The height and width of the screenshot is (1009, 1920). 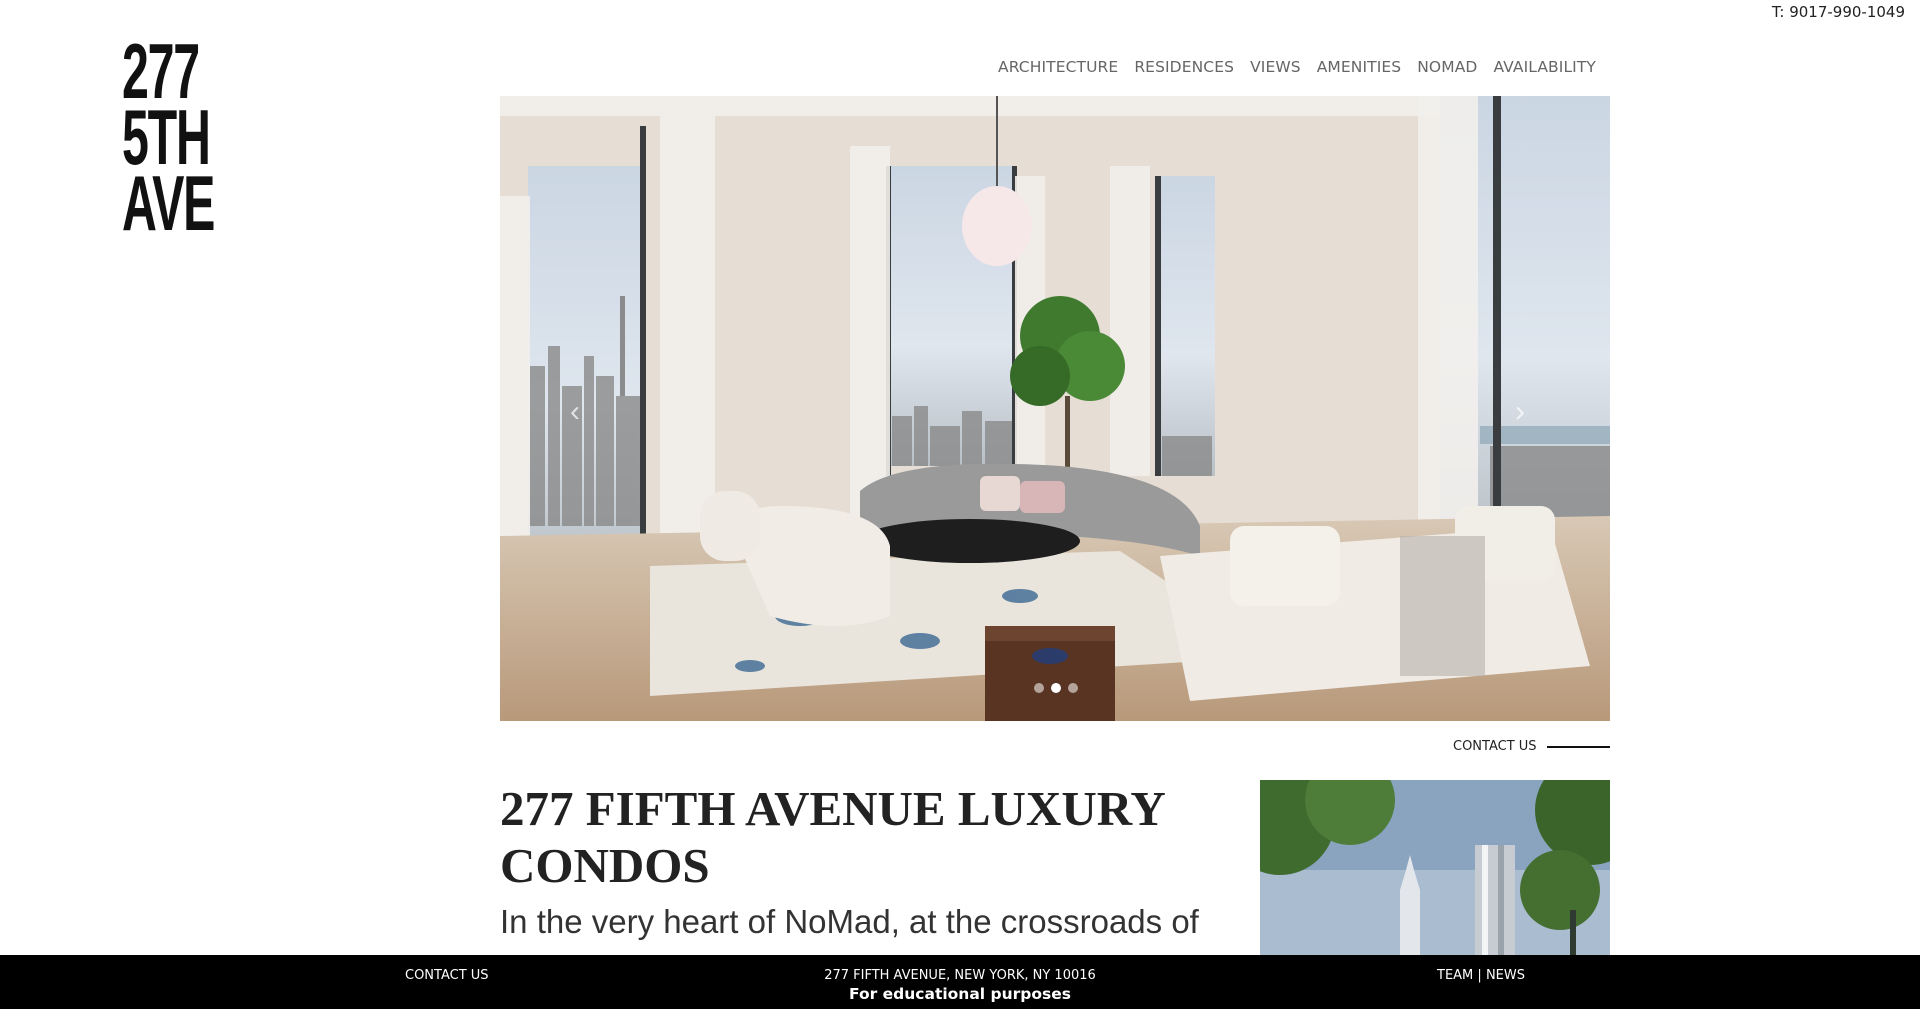 I want to click on nav-availability: AVAILABILITY, so click(x=1544, y=67).